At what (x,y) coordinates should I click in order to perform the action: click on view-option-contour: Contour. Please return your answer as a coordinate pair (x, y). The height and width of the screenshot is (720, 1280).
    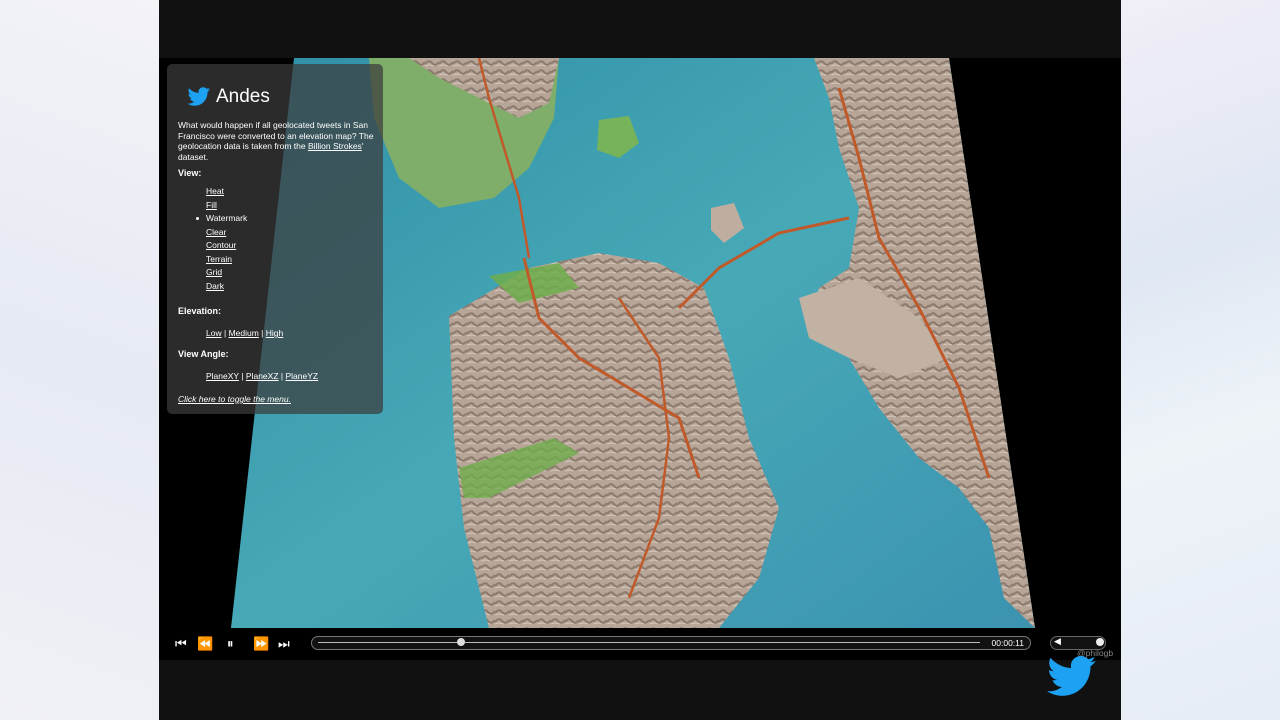
    Looking at the image, I should click on (226, 247).